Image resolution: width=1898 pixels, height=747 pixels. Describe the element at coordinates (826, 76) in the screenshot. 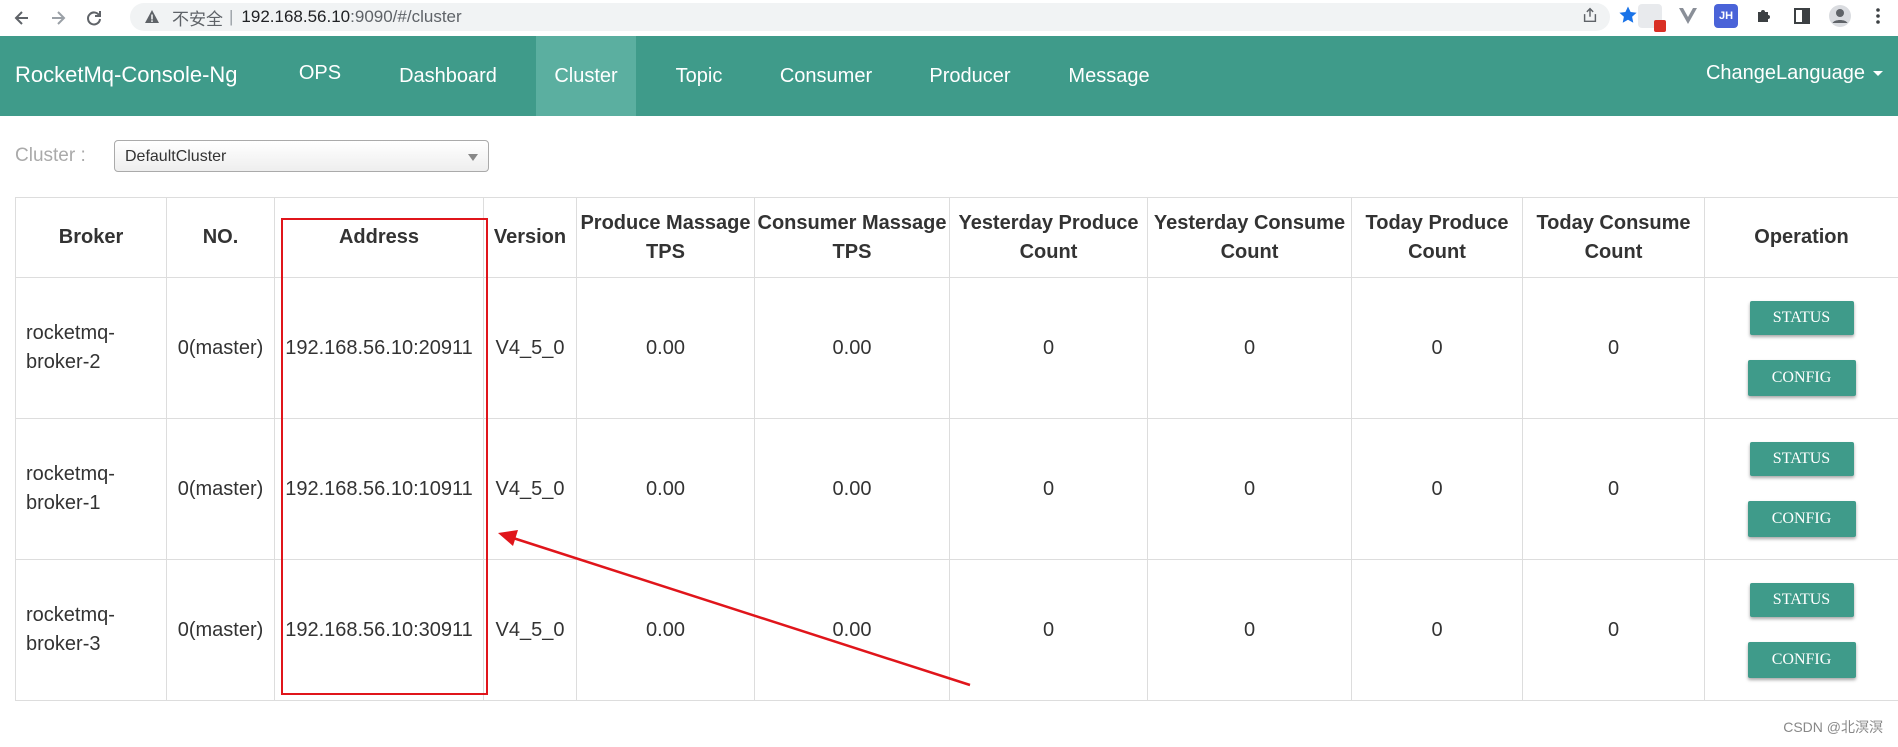

I see `nav-consumer: Consumer` at that location.